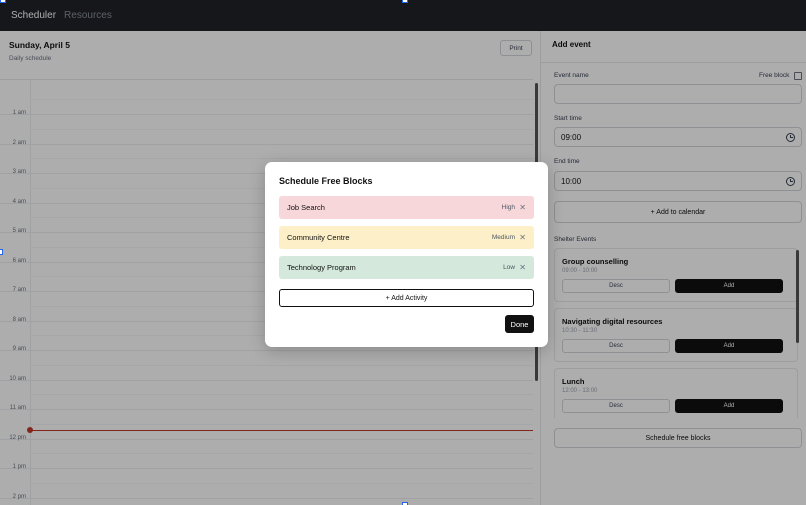  What do you see at coordinates (318, 237) in the screenshot?
I see `activity-name: Community Centre` at bounding box center [318, 237].